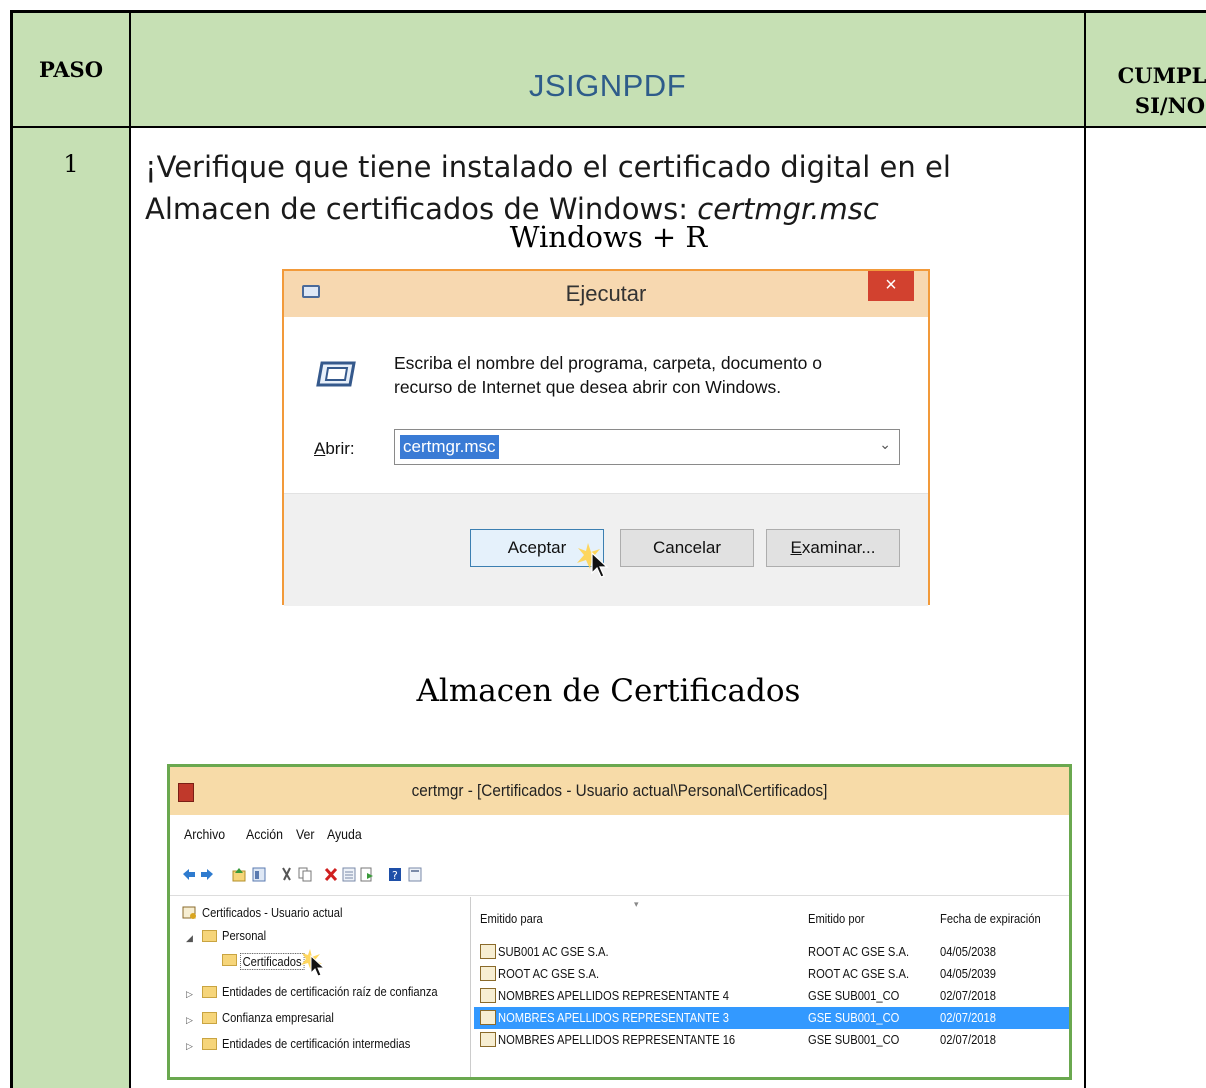 This screenshot has height=1088, width=1206. Describe the element at coordinates (449, 447) in the screenshot. I see `open-input-value: certmgr.msc` at that location.